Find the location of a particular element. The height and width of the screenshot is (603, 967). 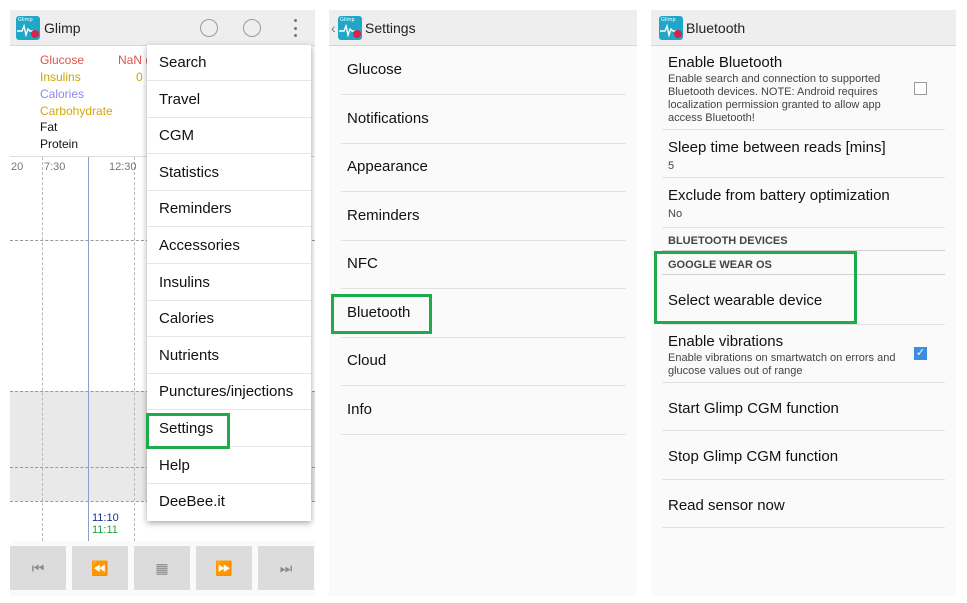

pref-value: 5 is located at coordinates (671, 166).